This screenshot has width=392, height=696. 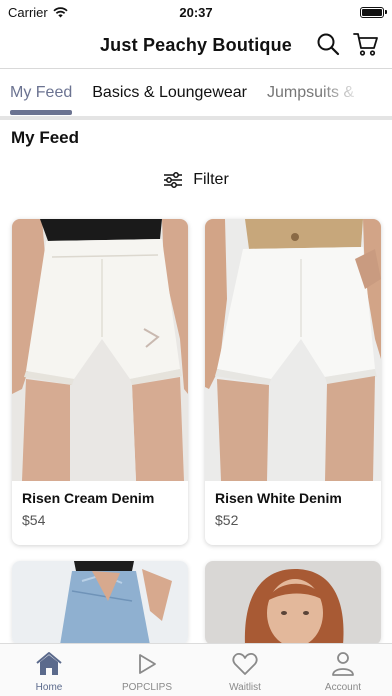 What do you see at coordinates (293, 513) in the screenshot?
I see `product-info: Risen White Denim $52` at bounding box center [293, 513].